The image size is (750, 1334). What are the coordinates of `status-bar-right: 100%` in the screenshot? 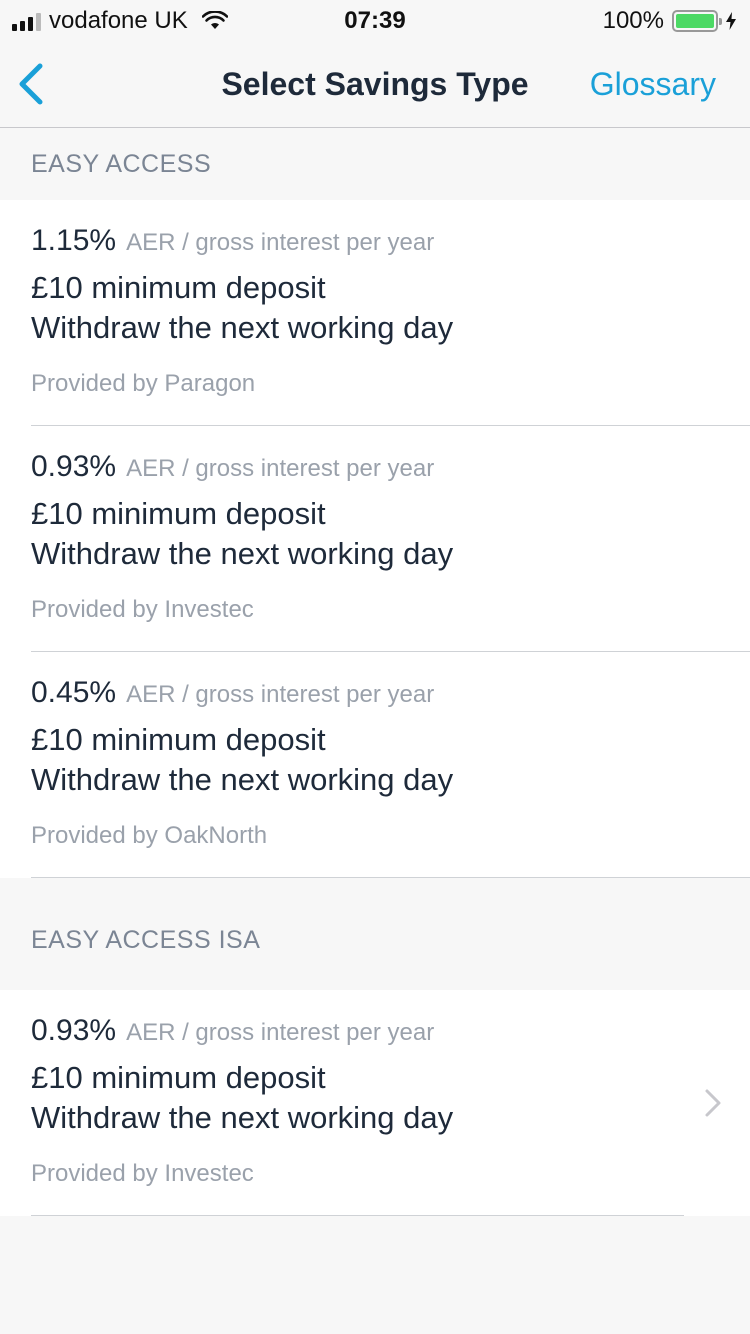 It's located at (669, 21).